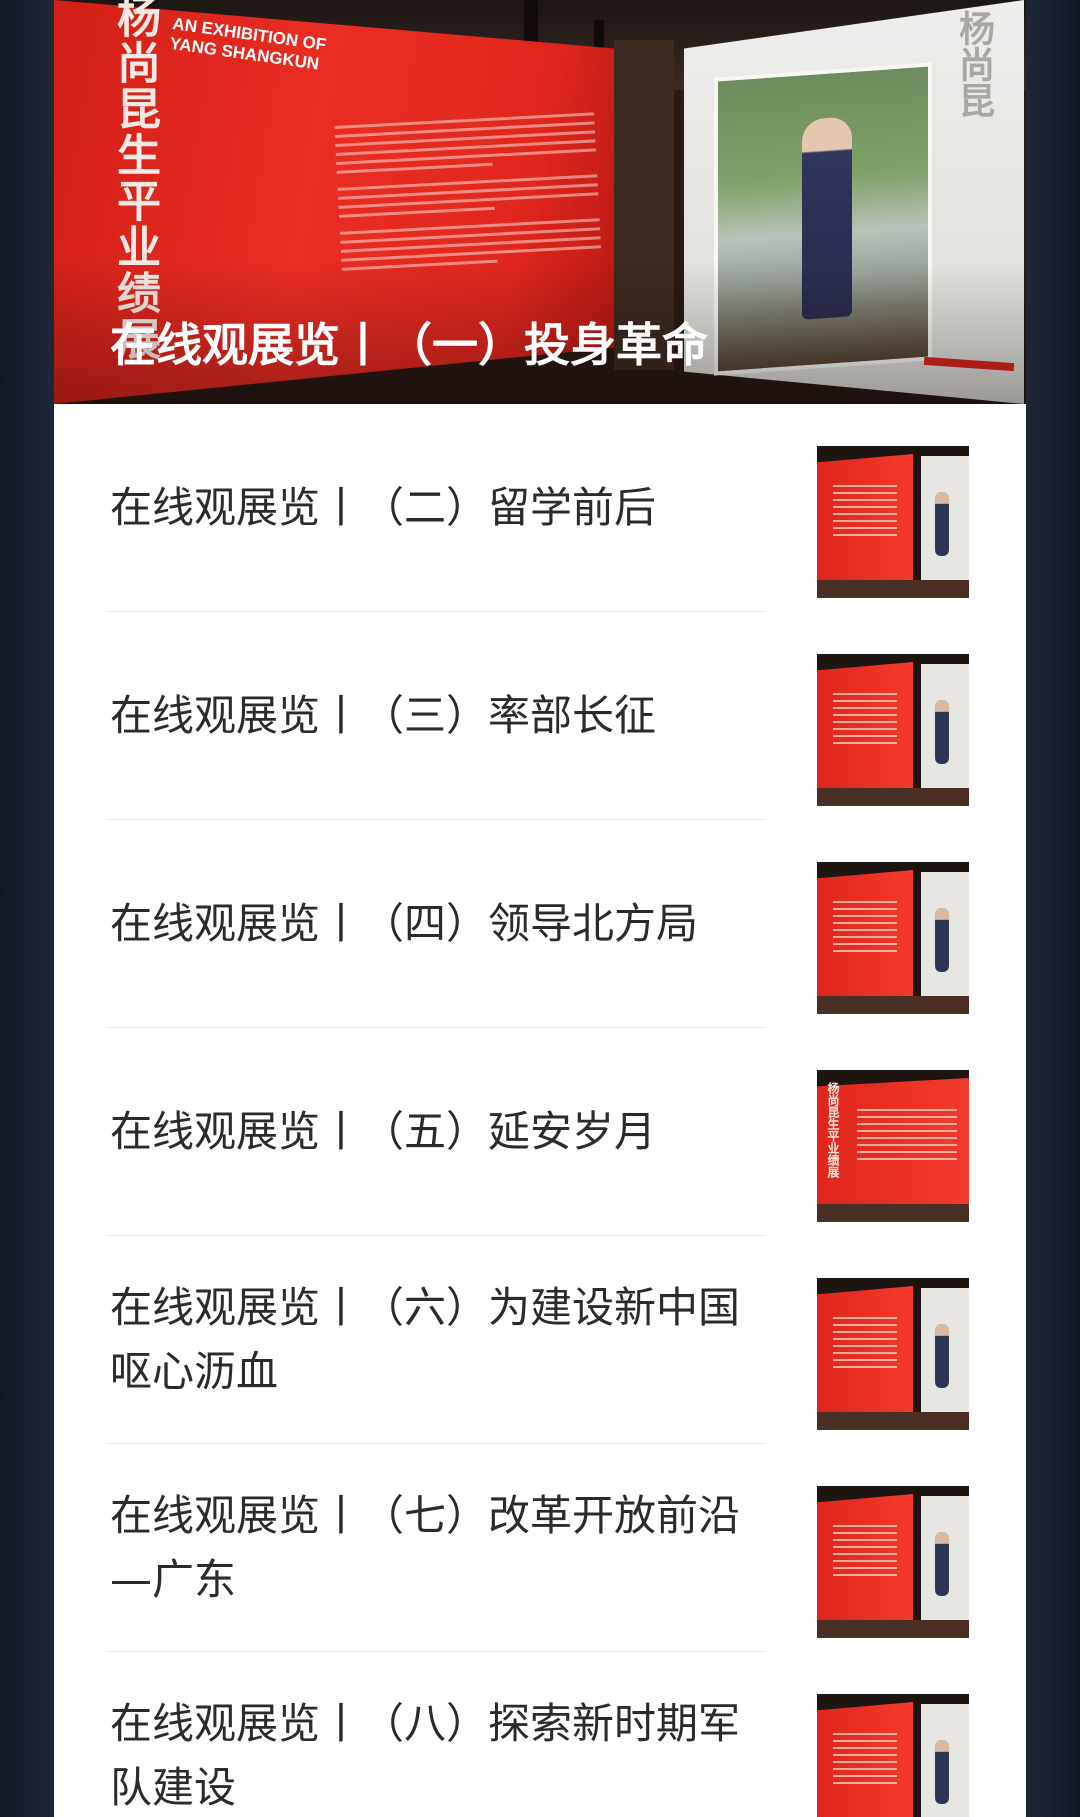 This screenshot has height=1817, width=1080. I want to click on list-item-thumbnail: 杨尚昆生平业绩展, so click(893, 1146).